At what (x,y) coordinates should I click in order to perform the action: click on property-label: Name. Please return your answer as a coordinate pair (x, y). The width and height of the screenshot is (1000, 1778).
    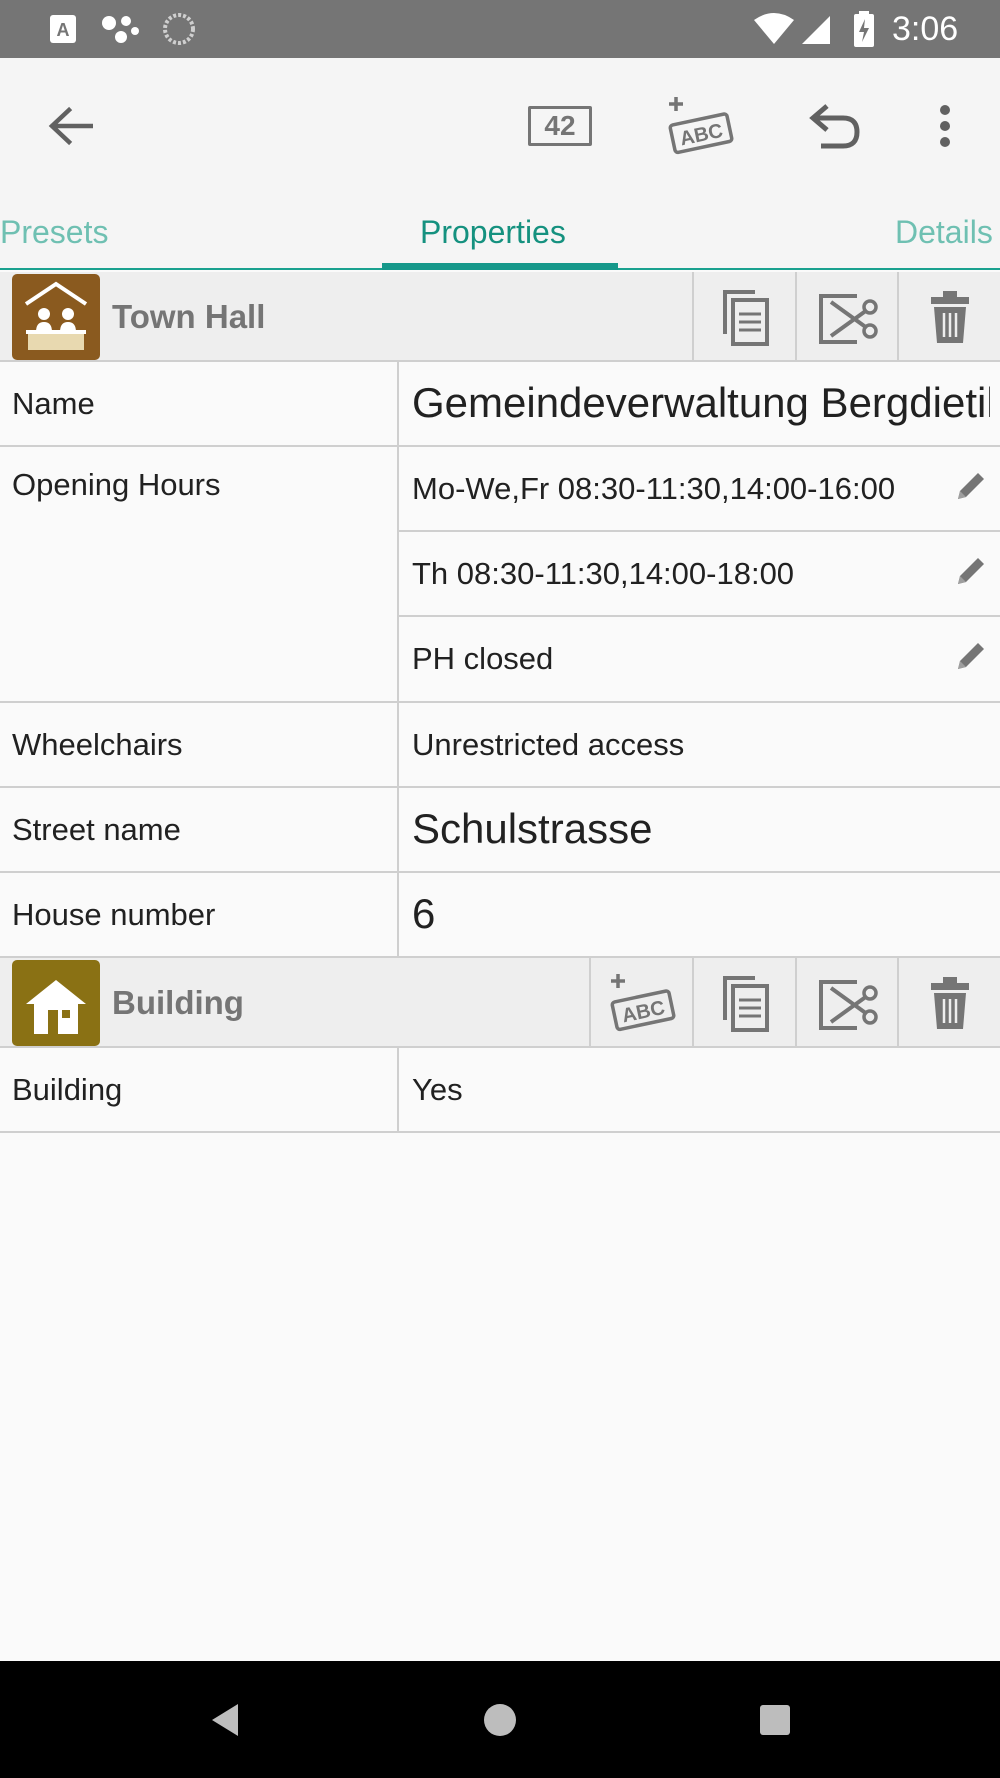
    Looking at the image, I should click on (53, 403).